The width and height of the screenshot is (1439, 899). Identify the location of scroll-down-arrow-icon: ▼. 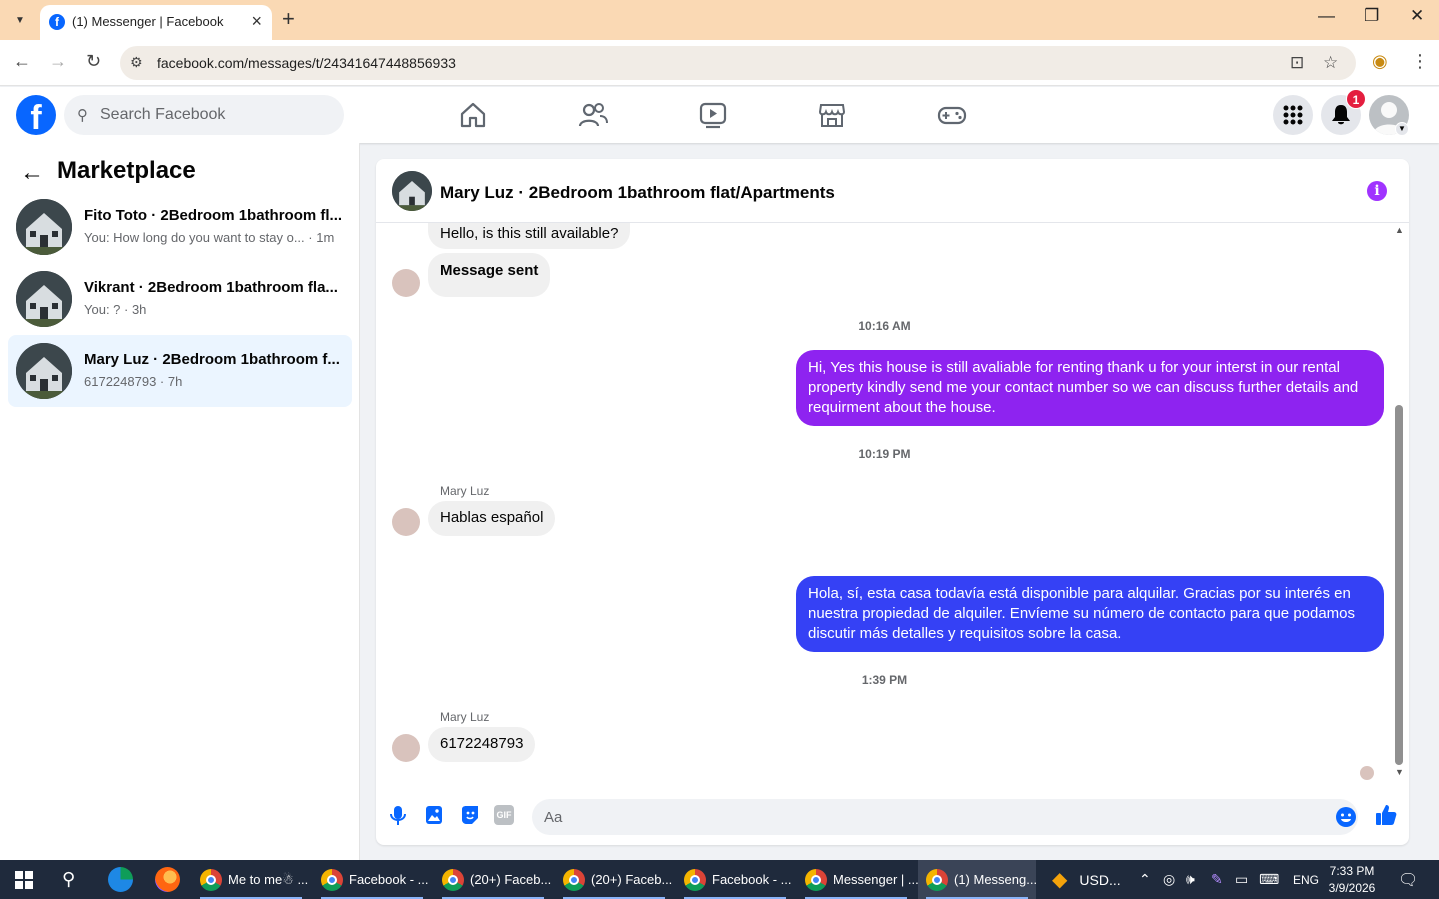
(1399, 772).